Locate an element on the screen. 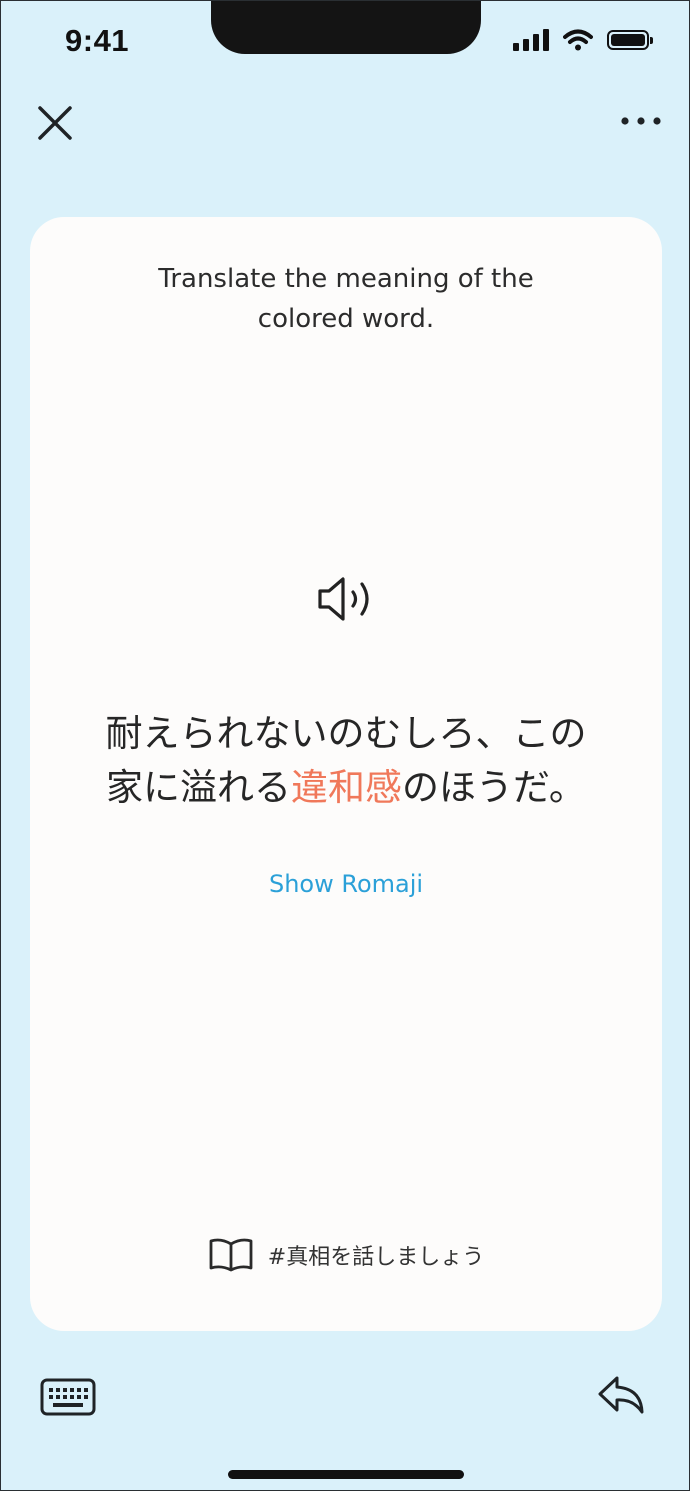 The width and height of the screenshot is (690, 1491). show-romaji-link: Show Romaji is located at coordinates (346, 884).